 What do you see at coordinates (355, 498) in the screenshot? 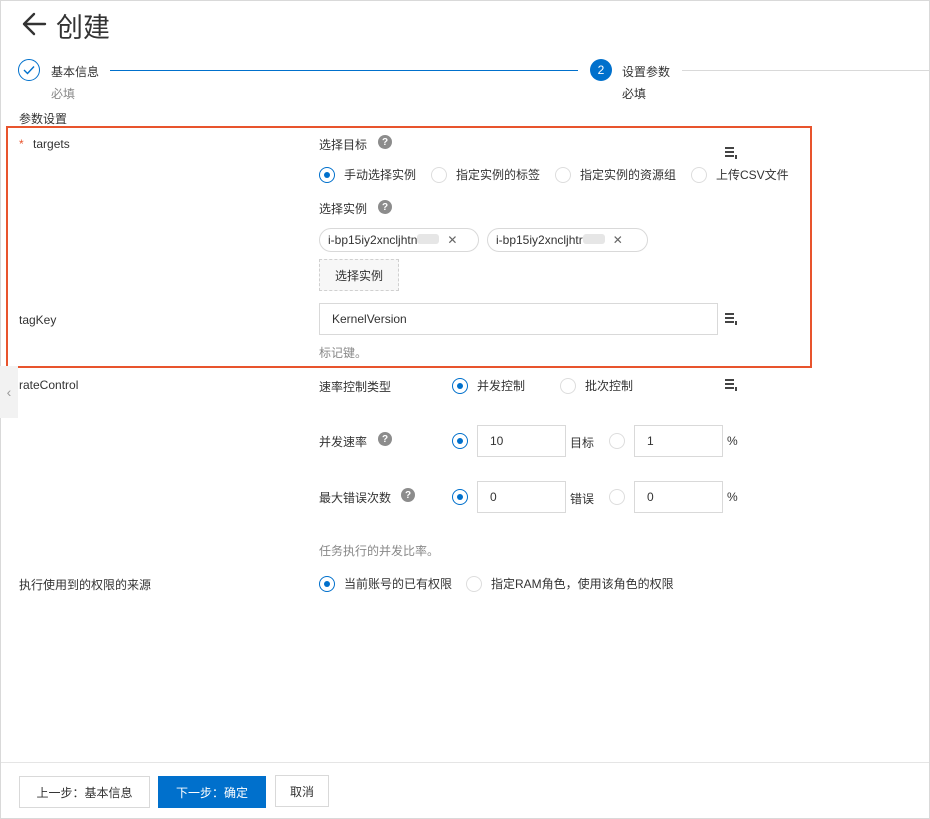
I see `max-errors-label: 最大错误次数` at bounding box center [355, 498].